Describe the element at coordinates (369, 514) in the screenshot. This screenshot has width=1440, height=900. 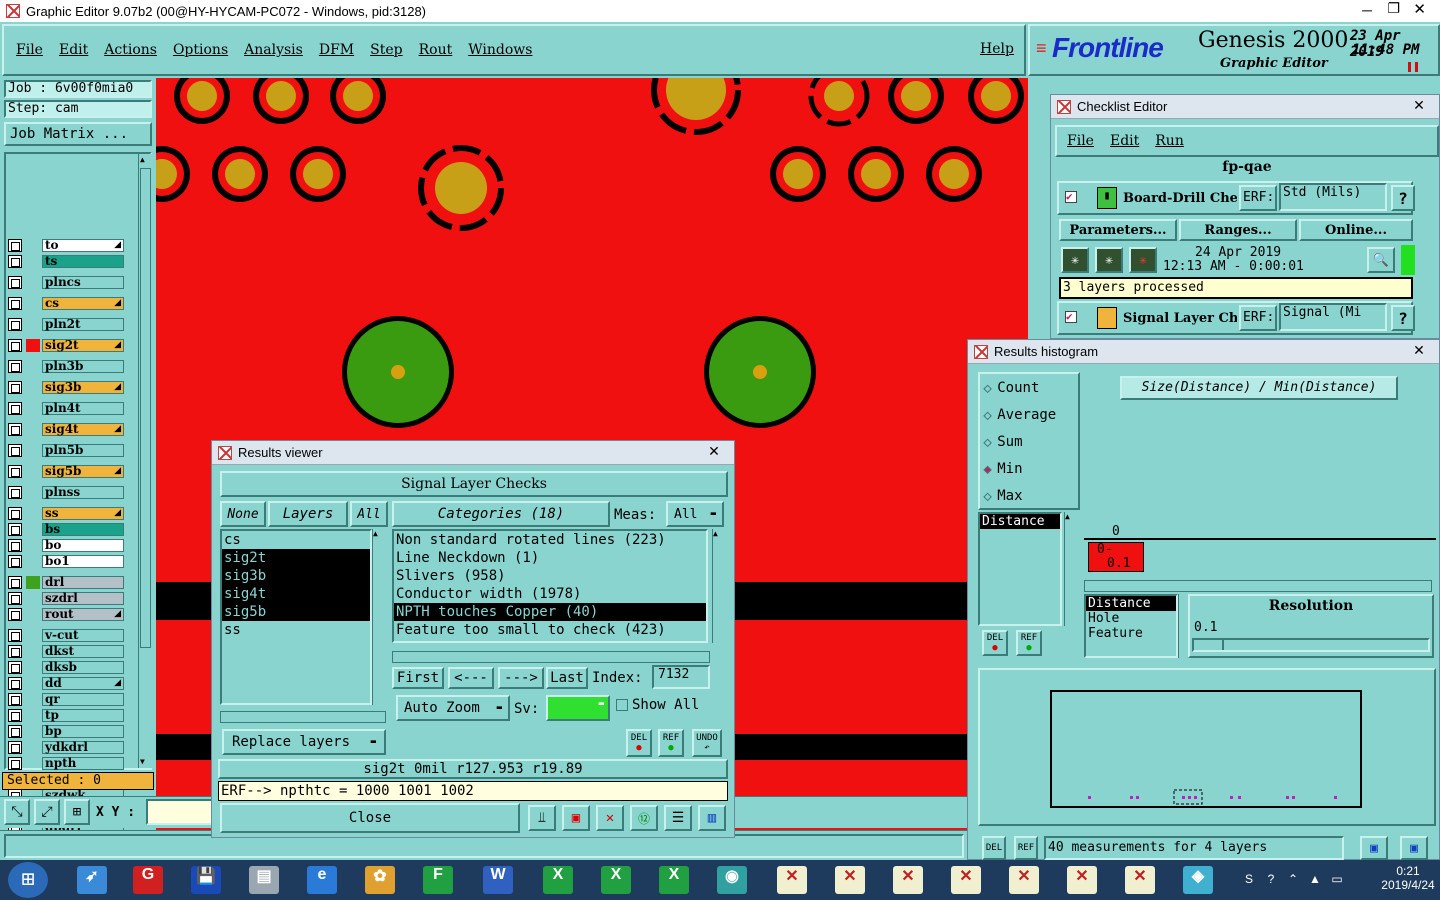
I see `layers-all-button: All` at that location.